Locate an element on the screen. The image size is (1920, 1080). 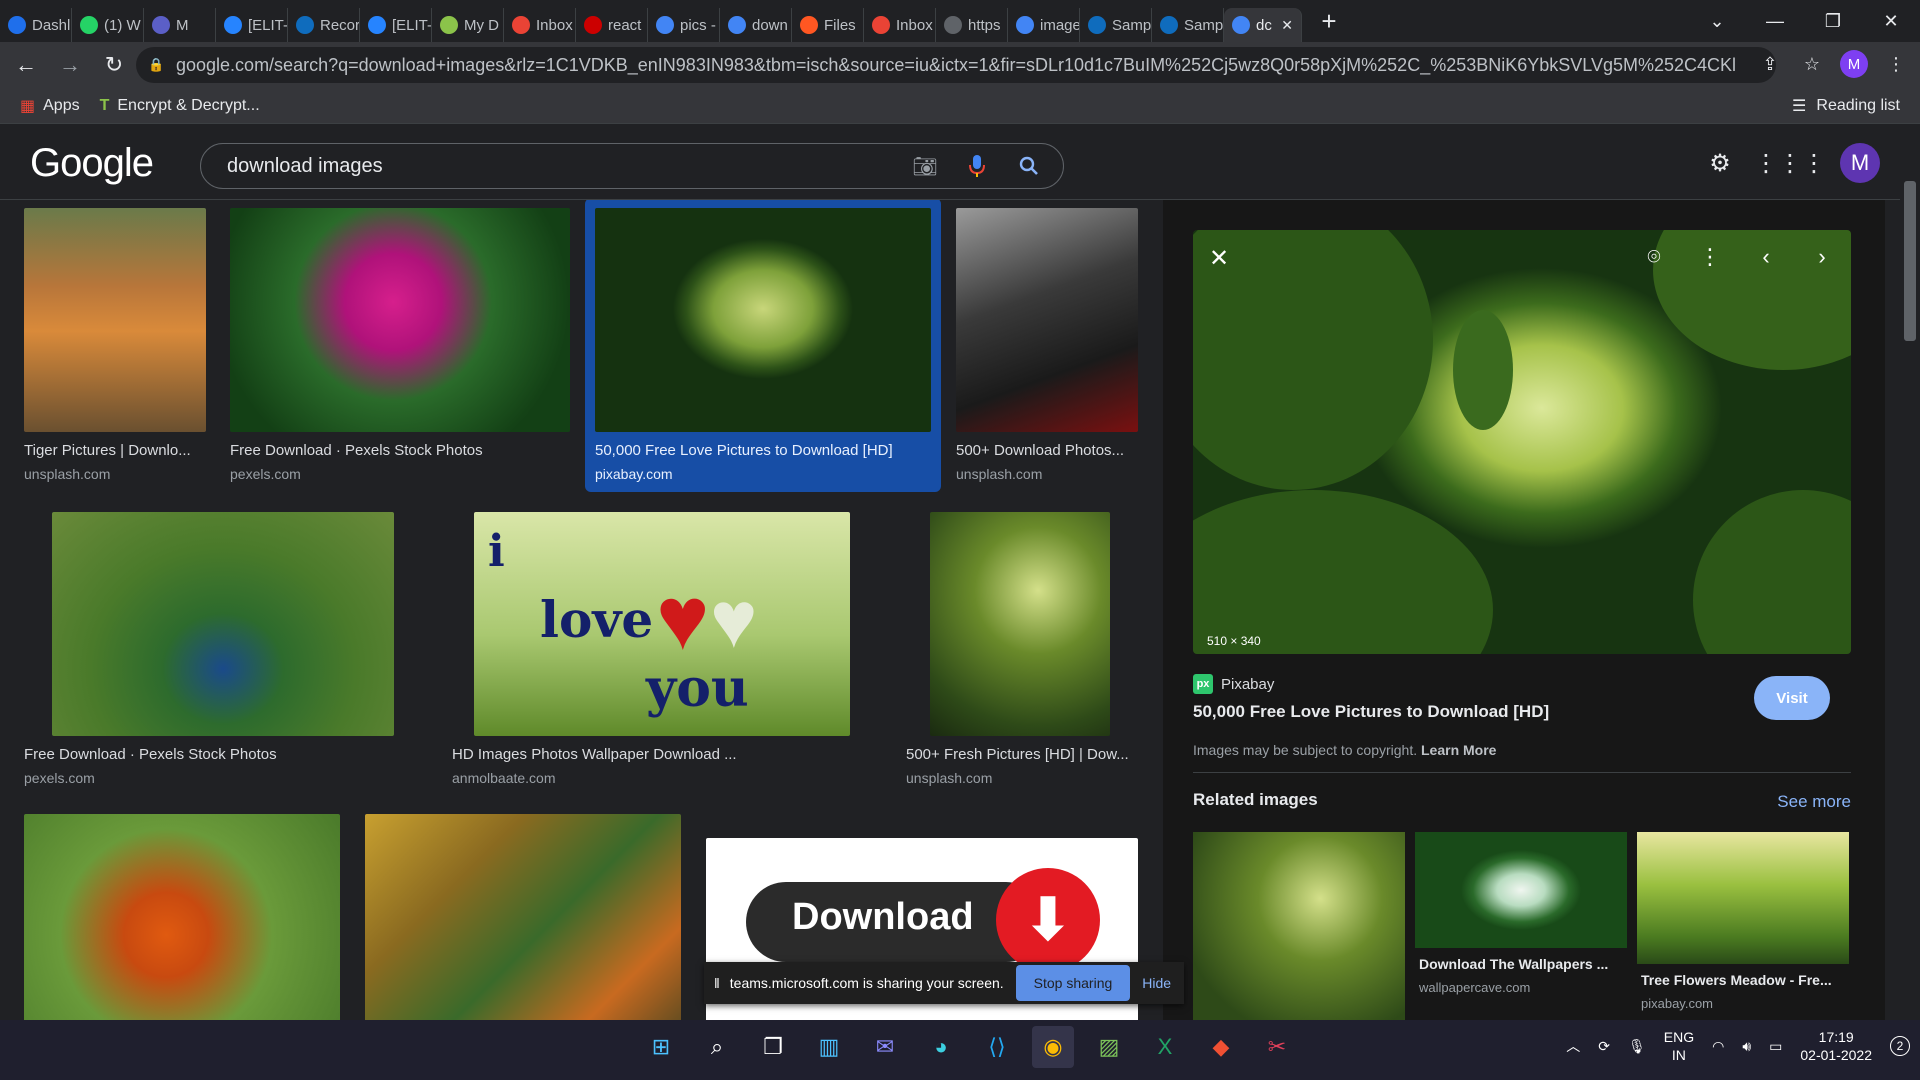
leaves-thumbnail is located at coordinates (1020, 624).